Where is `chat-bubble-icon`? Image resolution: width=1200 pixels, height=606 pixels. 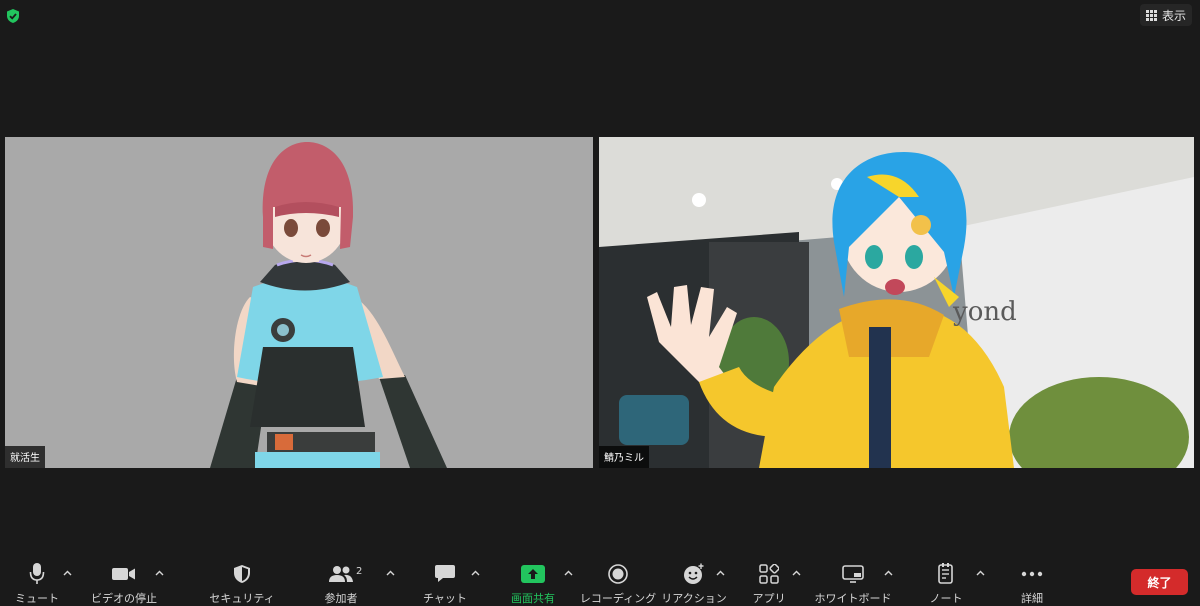 chat-bubble-icon is located at coordinates (445, 573).